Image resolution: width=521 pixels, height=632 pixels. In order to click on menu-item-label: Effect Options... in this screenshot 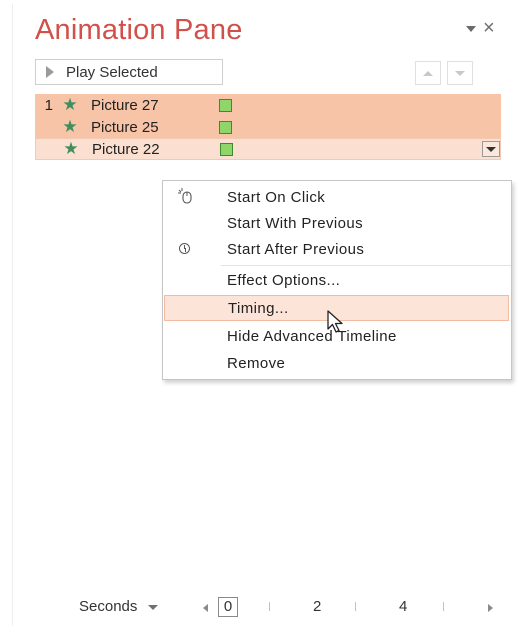, I will do `click(284, 280)`.